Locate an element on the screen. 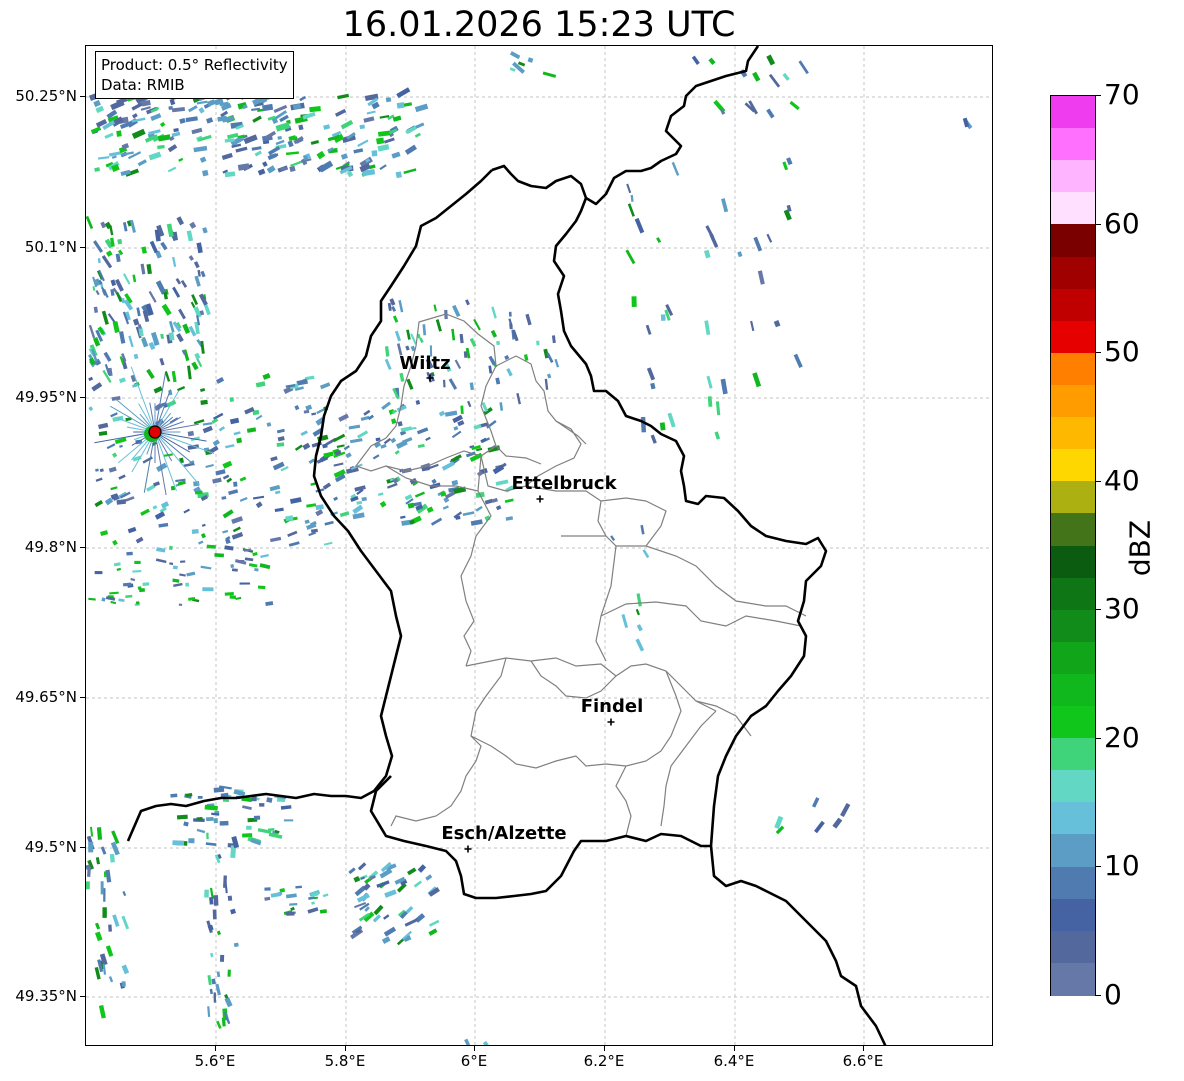  colorbar-tick-label: 70 is located at coordinates (1122, 94).